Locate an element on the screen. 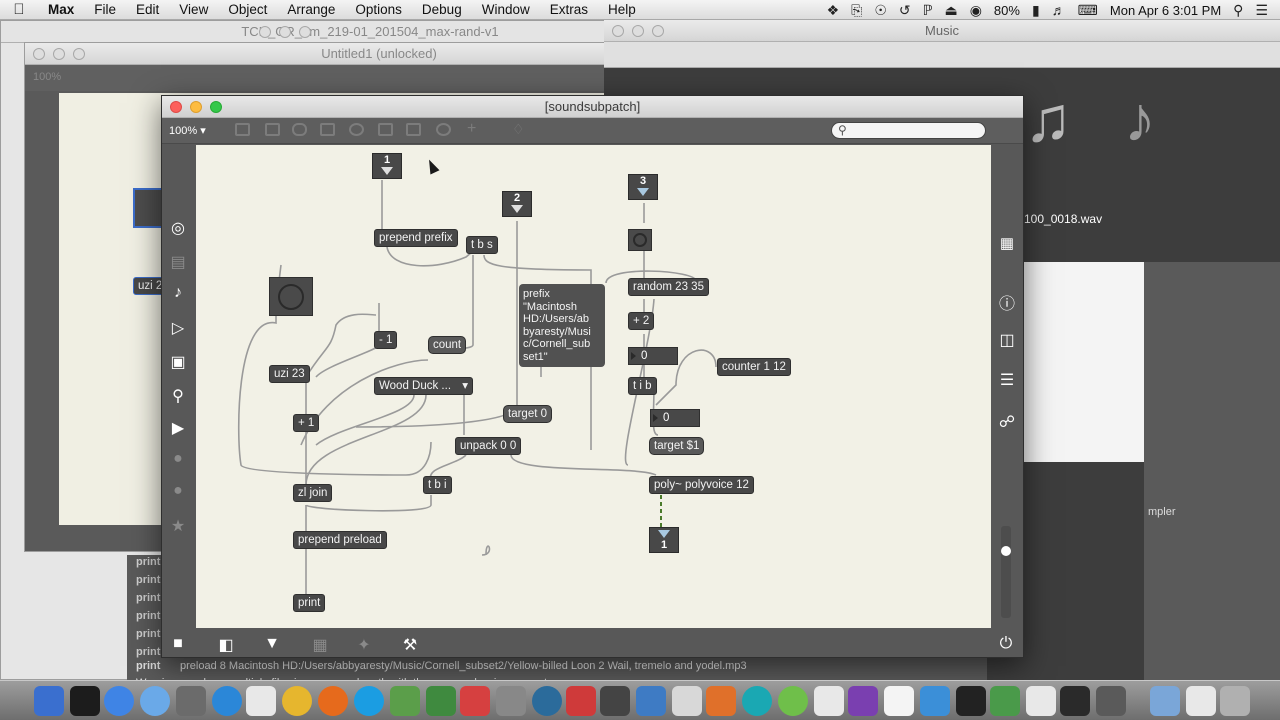 This screenshot has height=720, width=1280. menu-view: View is located at coordinates (193, 9).